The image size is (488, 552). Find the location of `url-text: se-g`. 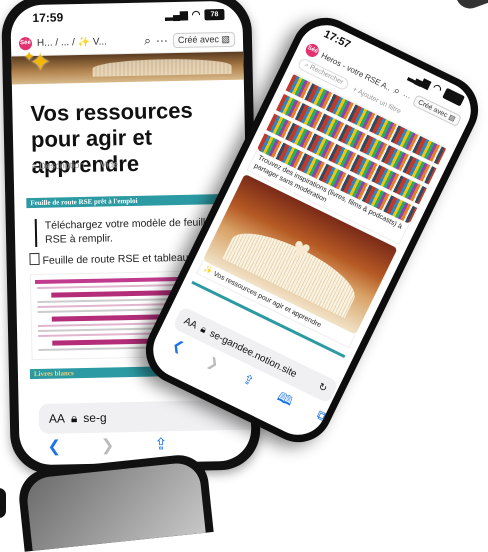

url-text: se-g is located at coordinates (95, 418).